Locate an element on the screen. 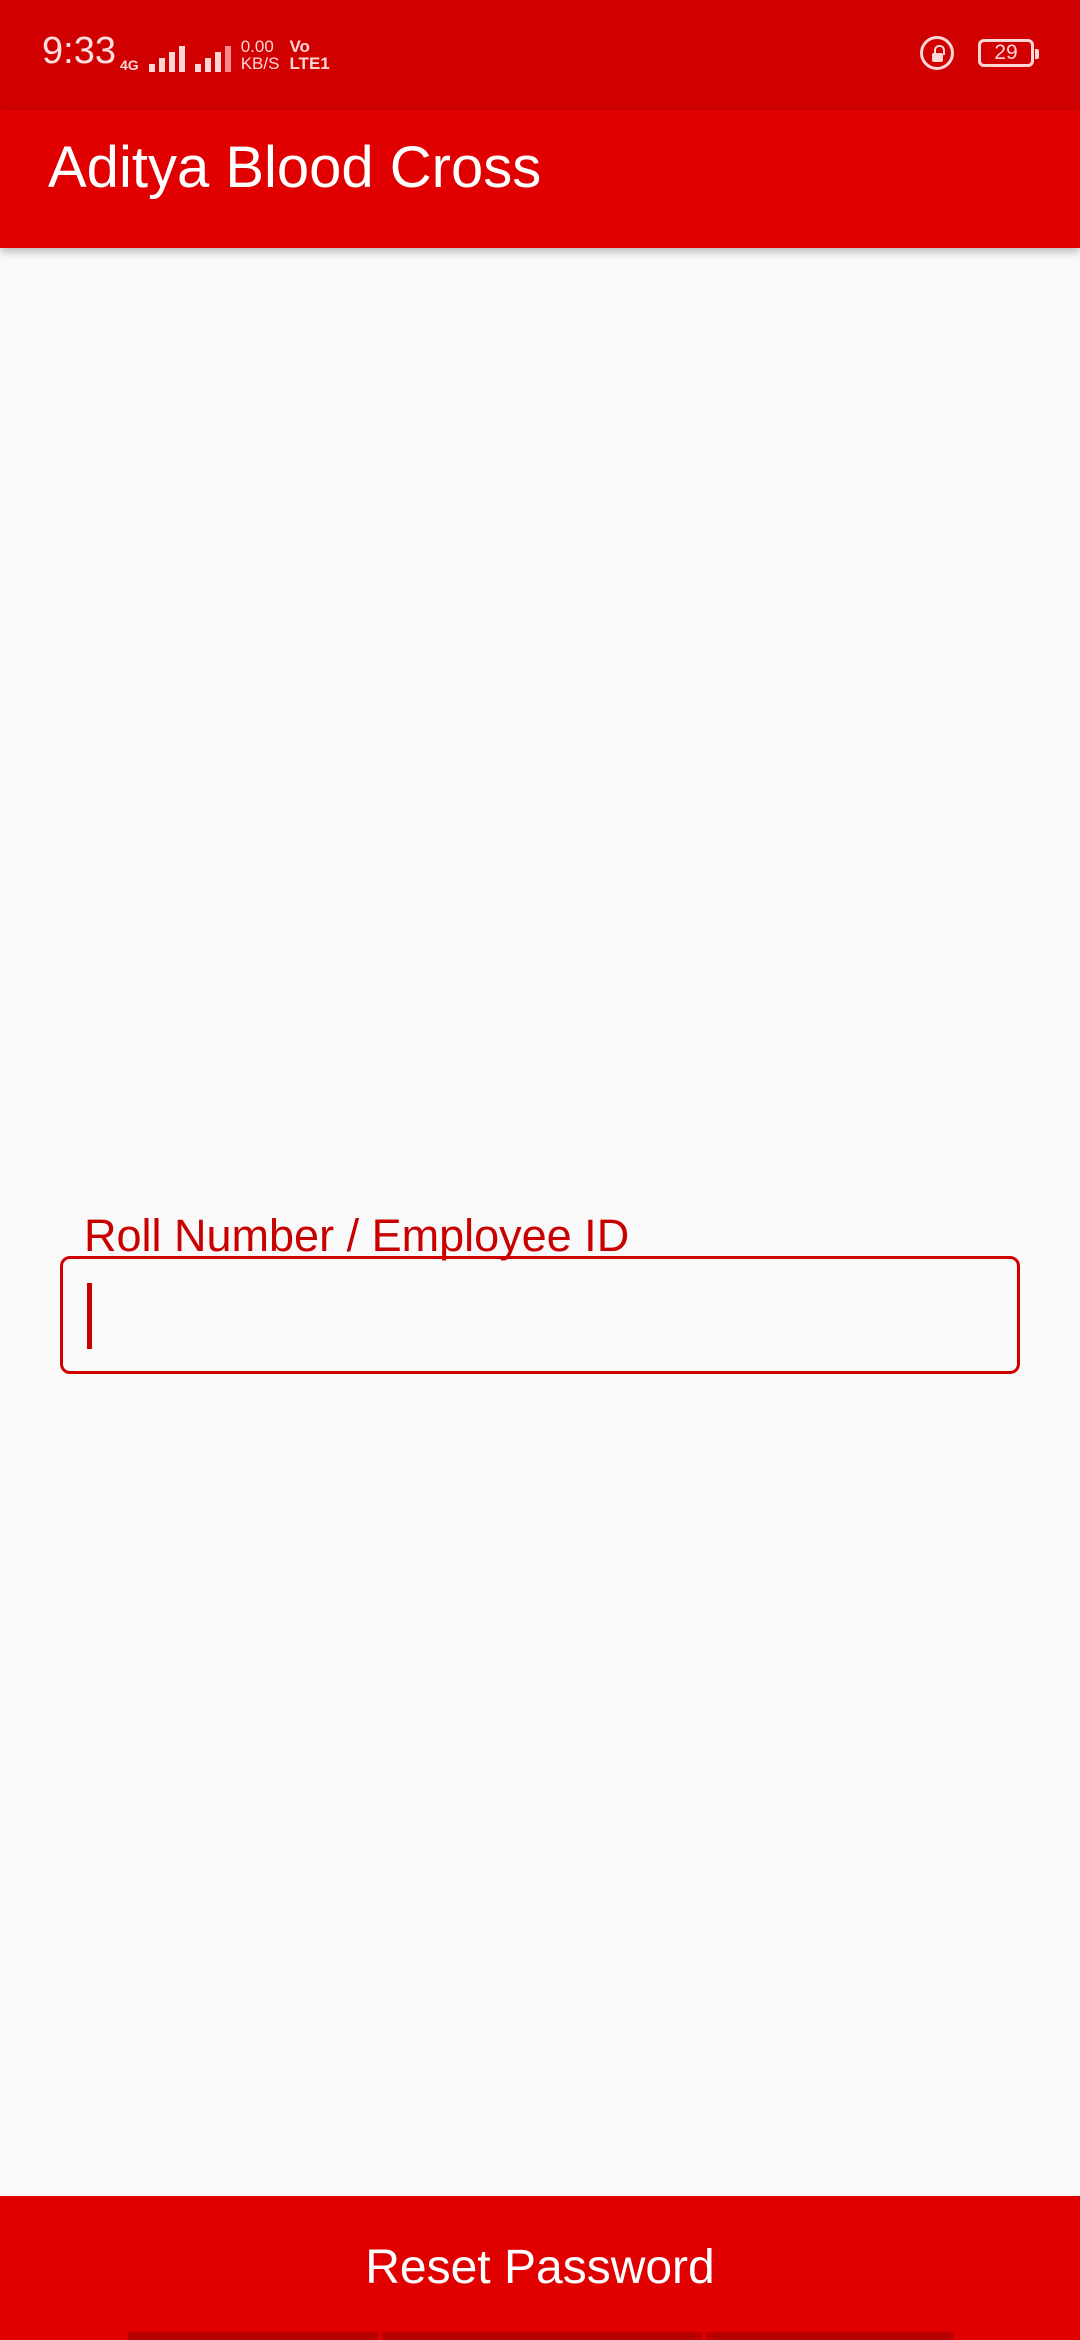  network-type-label: 4G is located at coordinates (129, 65).